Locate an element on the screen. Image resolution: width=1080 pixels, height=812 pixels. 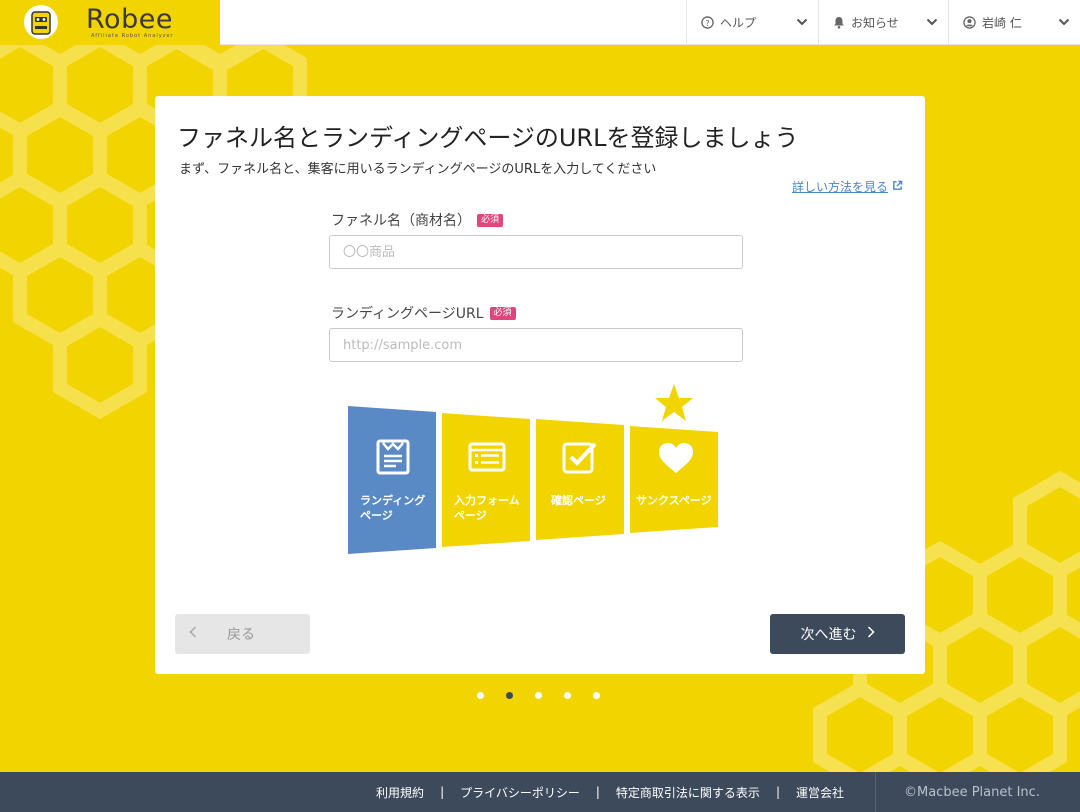
funnel-stage-2-shape is located at coordinates (486, 480).